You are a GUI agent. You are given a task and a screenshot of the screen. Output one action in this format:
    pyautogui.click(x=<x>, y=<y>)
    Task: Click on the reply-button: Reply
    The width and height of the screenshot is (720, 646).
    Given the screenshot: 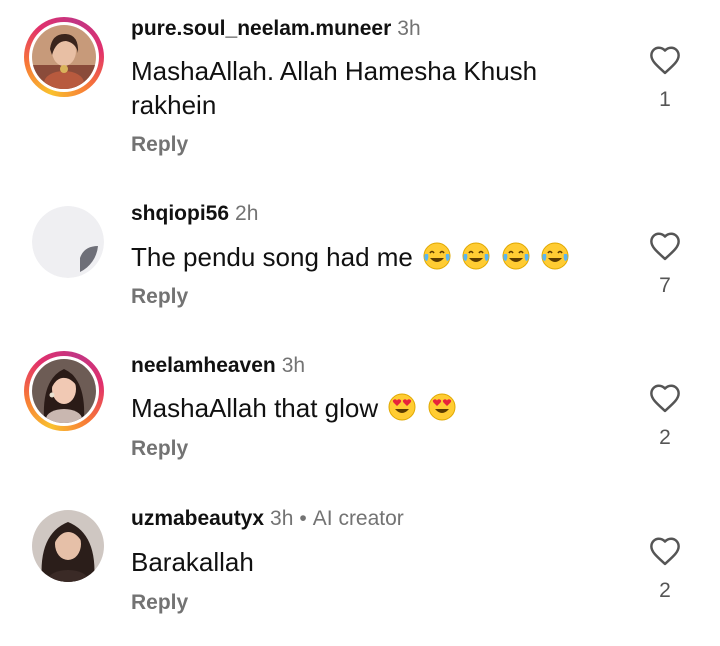 What is the action you would take?
    pyautogui.click(x=159, y=603)
    